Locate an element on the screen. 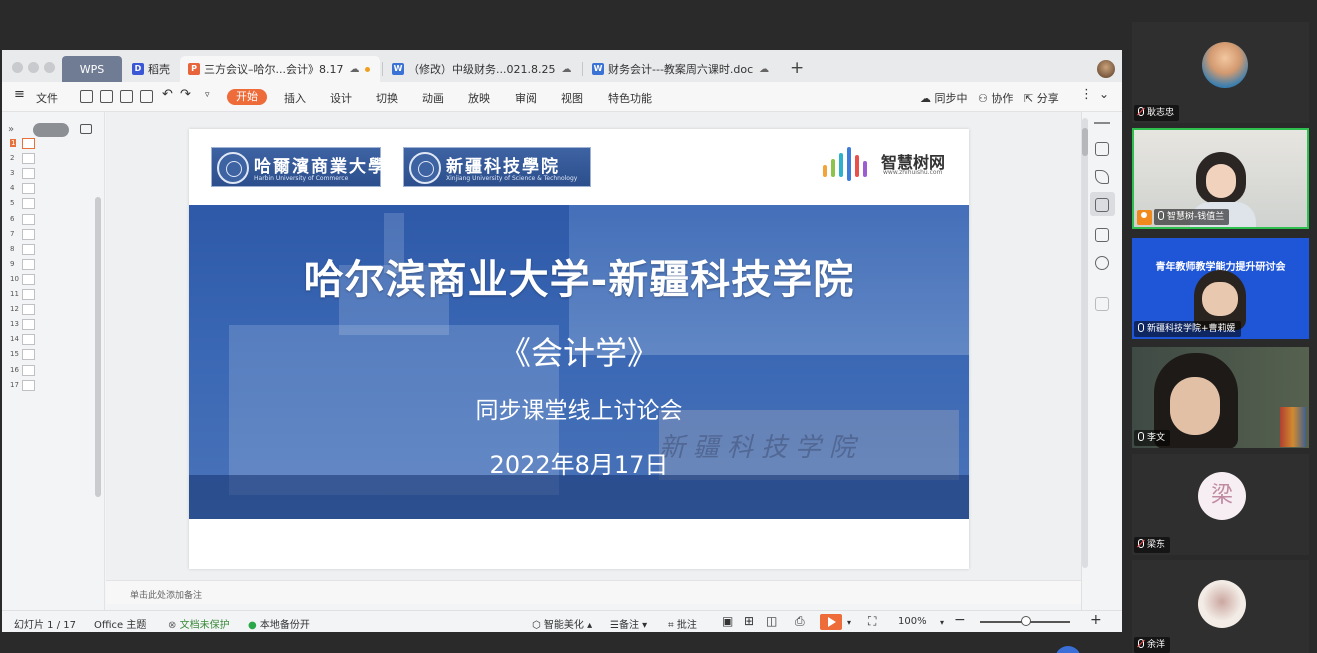 This screenshot has width=1317, height=653. thumbnail-number: 11 is located at coordinates (14, 294).